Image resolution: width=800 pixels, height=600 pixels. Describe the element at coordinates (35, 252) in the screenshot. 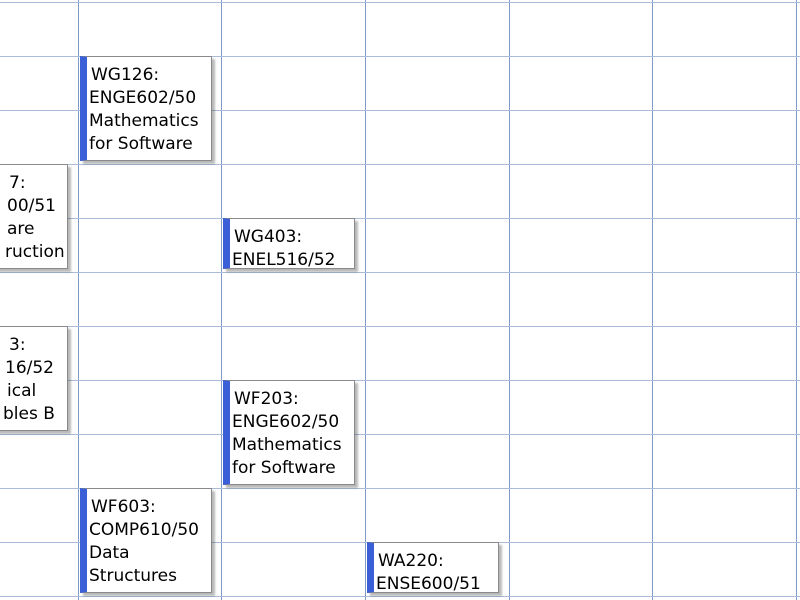

I see `event-title-line: ruction` at that location.